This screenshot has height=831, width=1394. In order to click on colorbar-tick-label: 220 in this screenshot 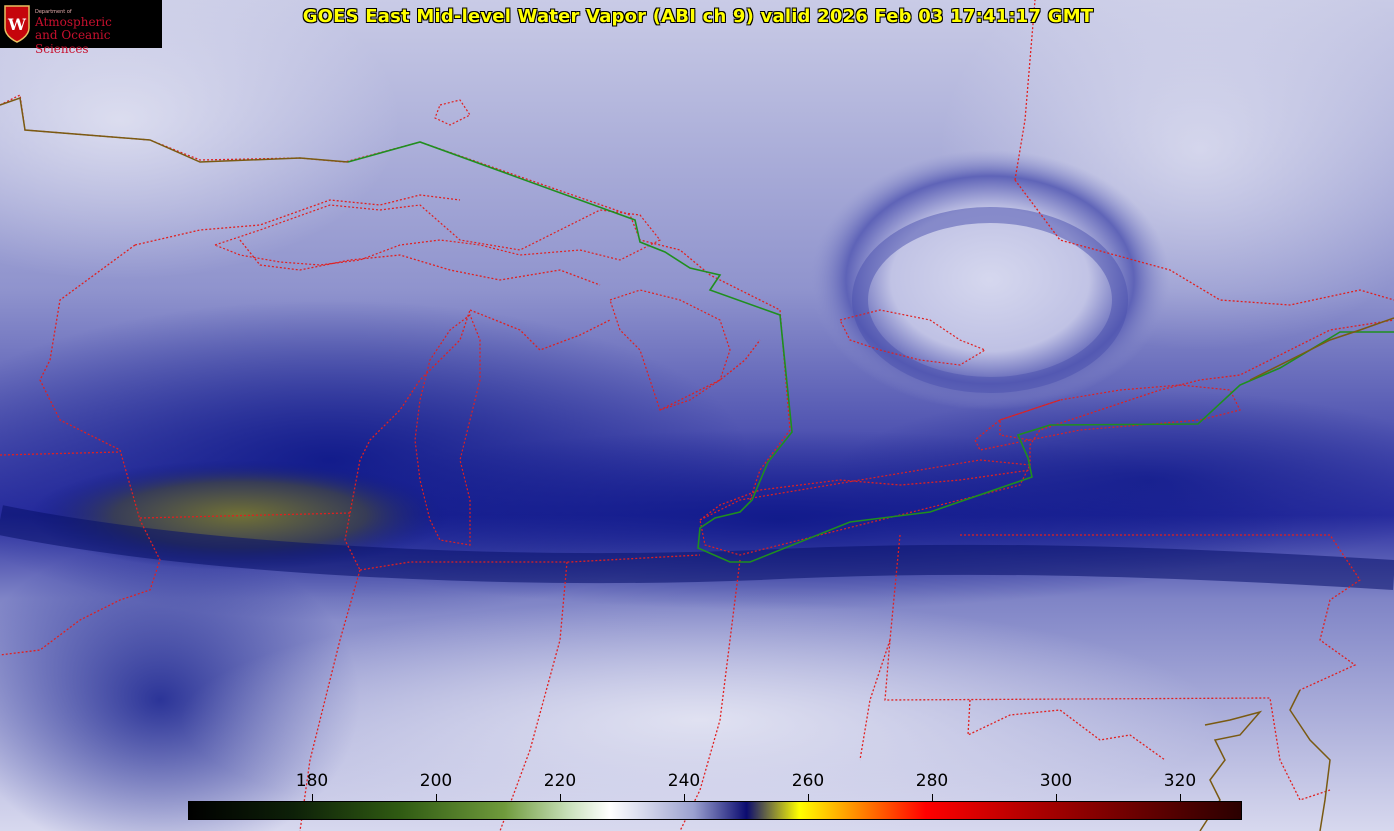, I will do `click(560, 781)`.